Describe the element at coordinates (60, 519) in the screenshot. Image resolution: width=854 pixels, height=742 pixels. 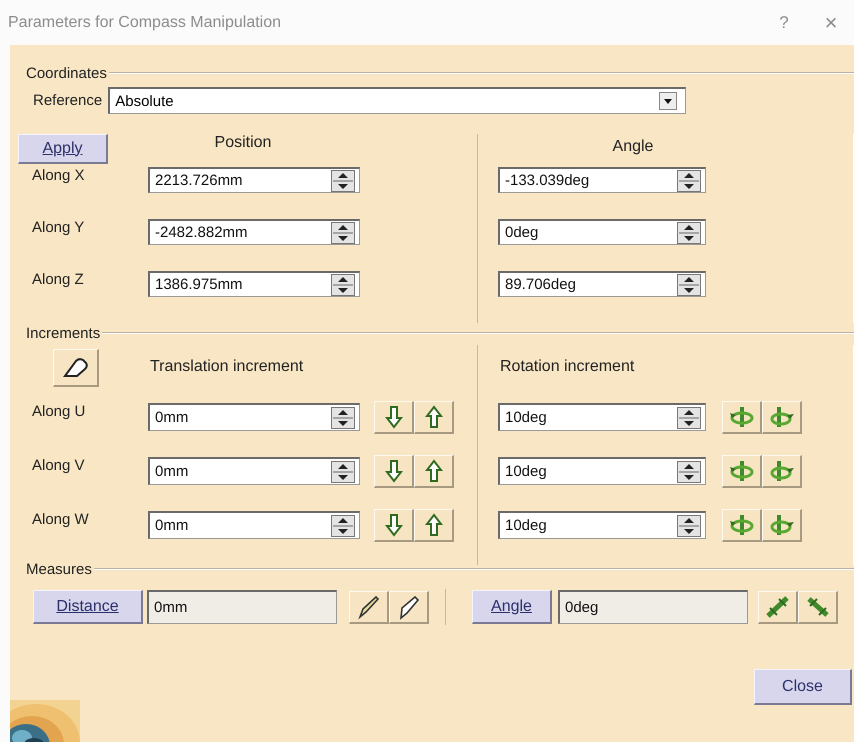
I see `axis-label: Along W` at that location.